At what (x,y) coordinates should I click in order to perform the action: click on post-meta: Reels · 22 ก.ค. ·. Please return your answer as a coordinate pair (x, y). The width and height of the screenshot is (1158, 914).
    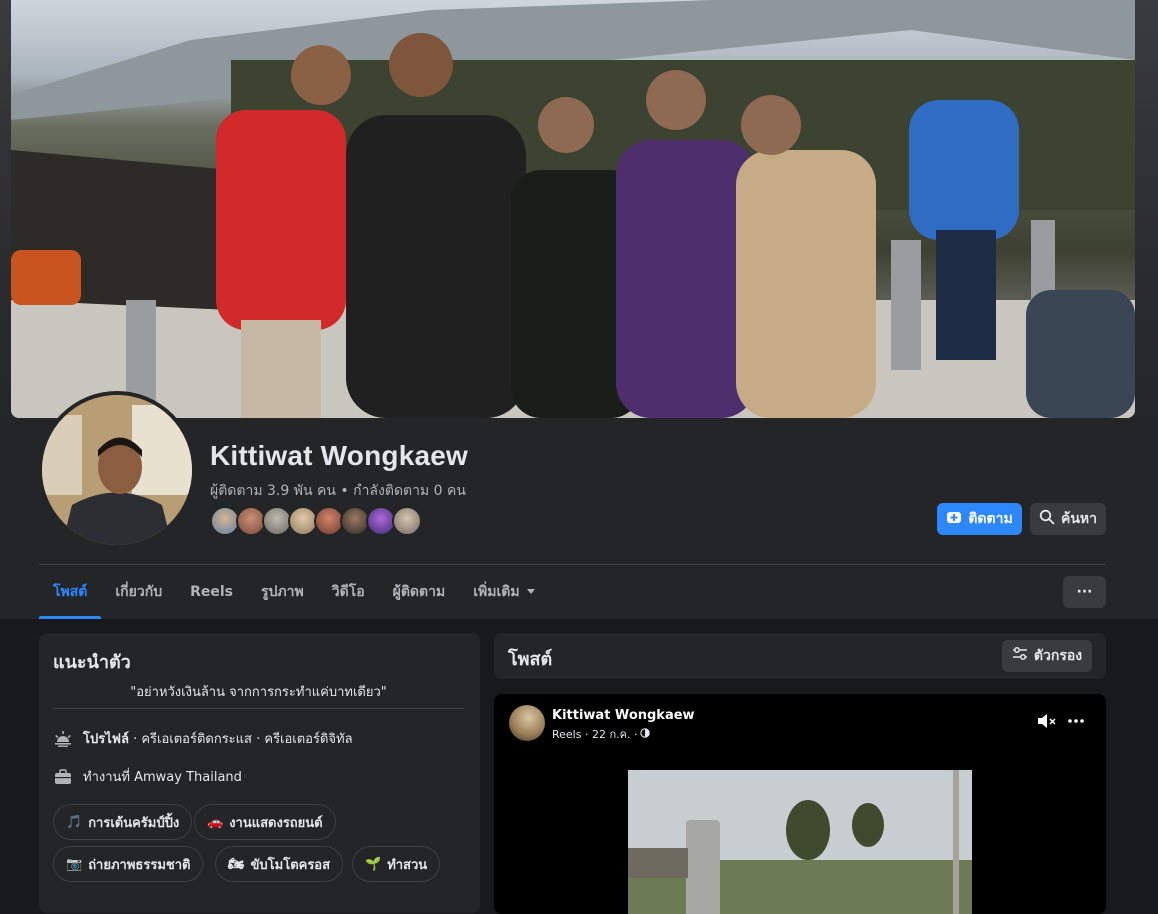
    Looking at the image, I should click on (601, 734).